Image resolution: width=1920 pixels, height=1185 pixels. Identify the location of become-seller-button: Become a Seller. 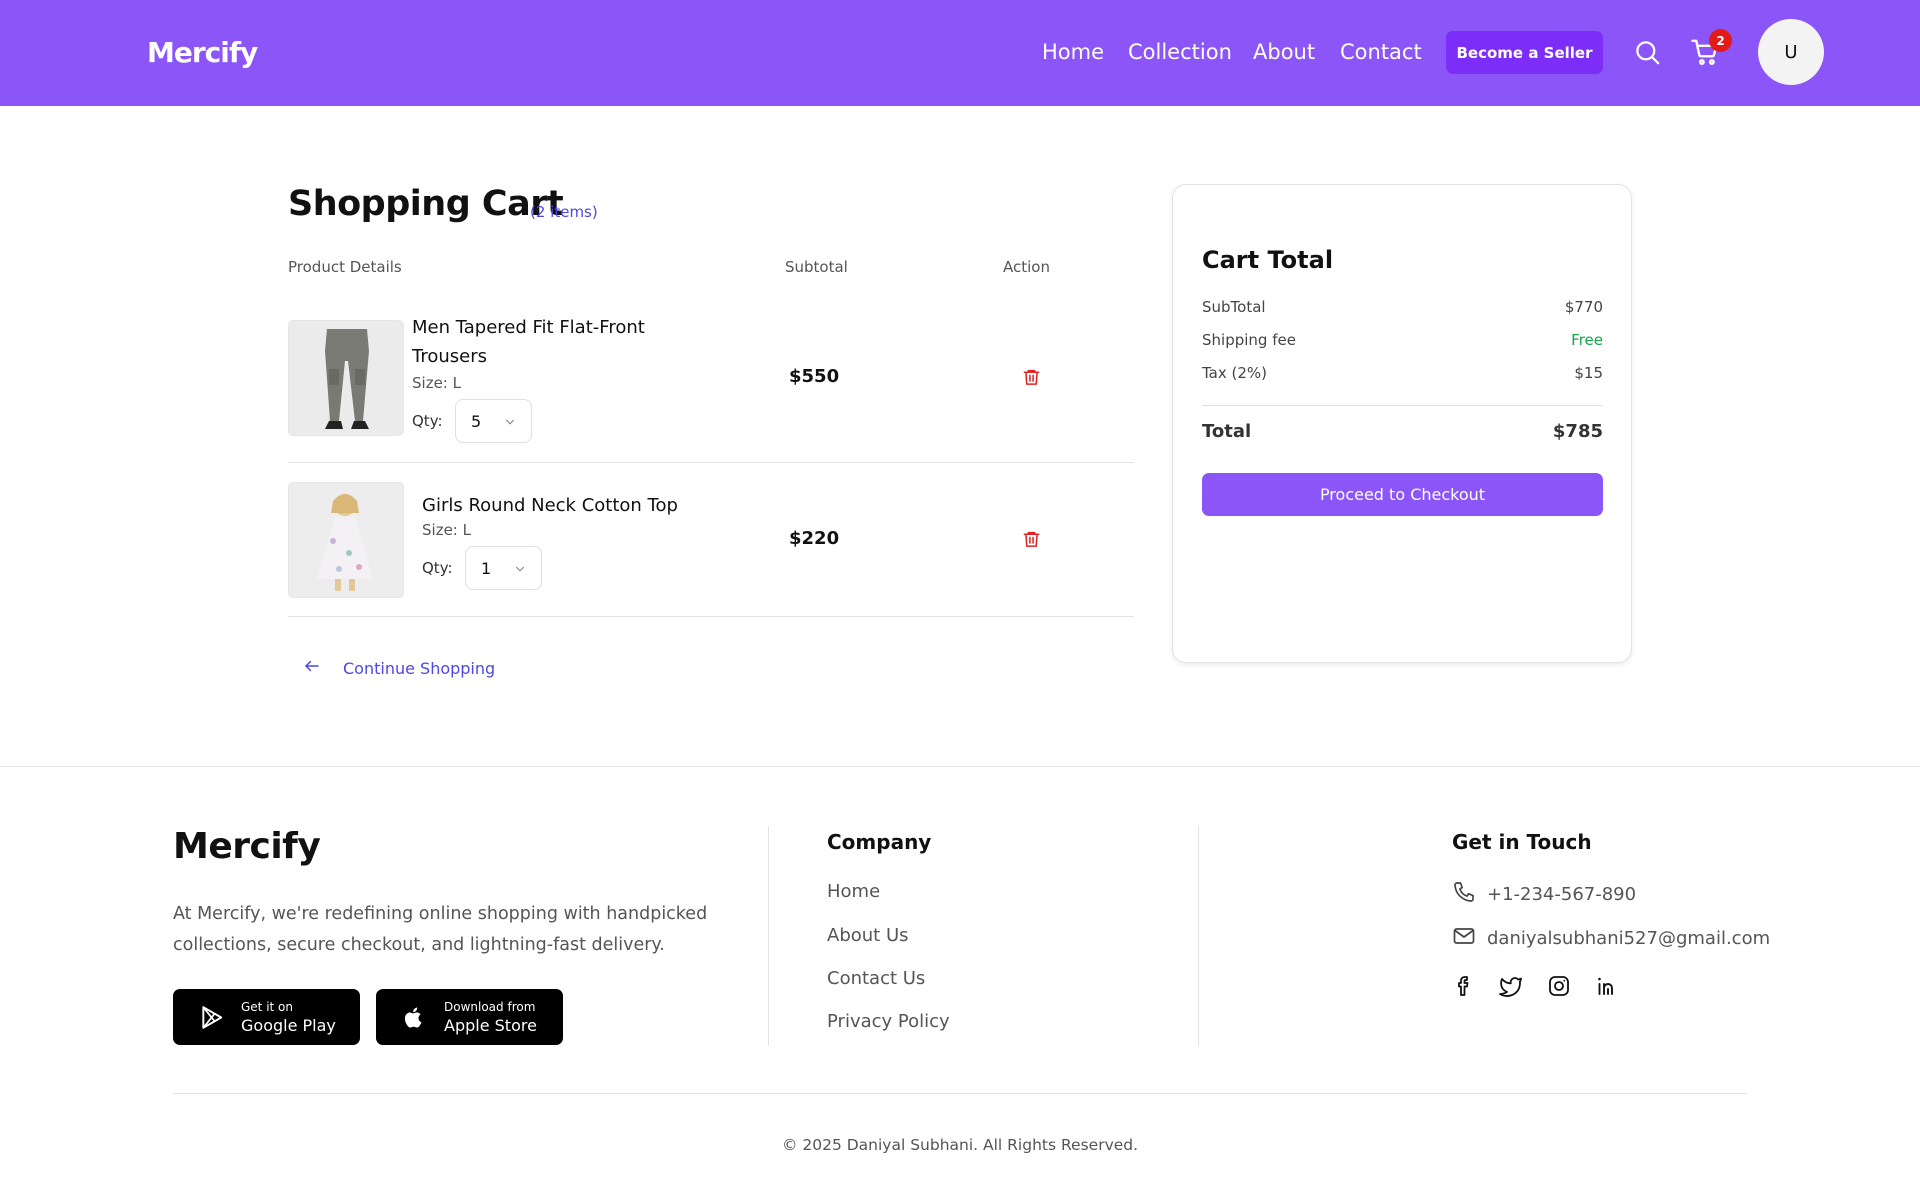
(1524, 52).